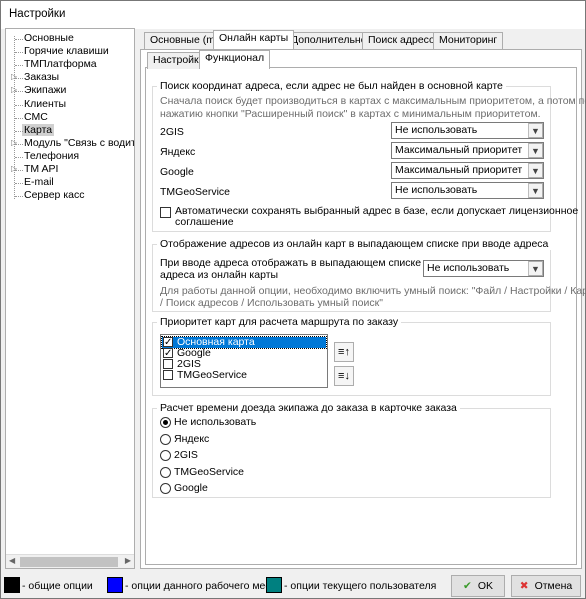 The width and height of the screenshot is (586, 599). I want to click on window-title: Настройки, so click(293, 15).